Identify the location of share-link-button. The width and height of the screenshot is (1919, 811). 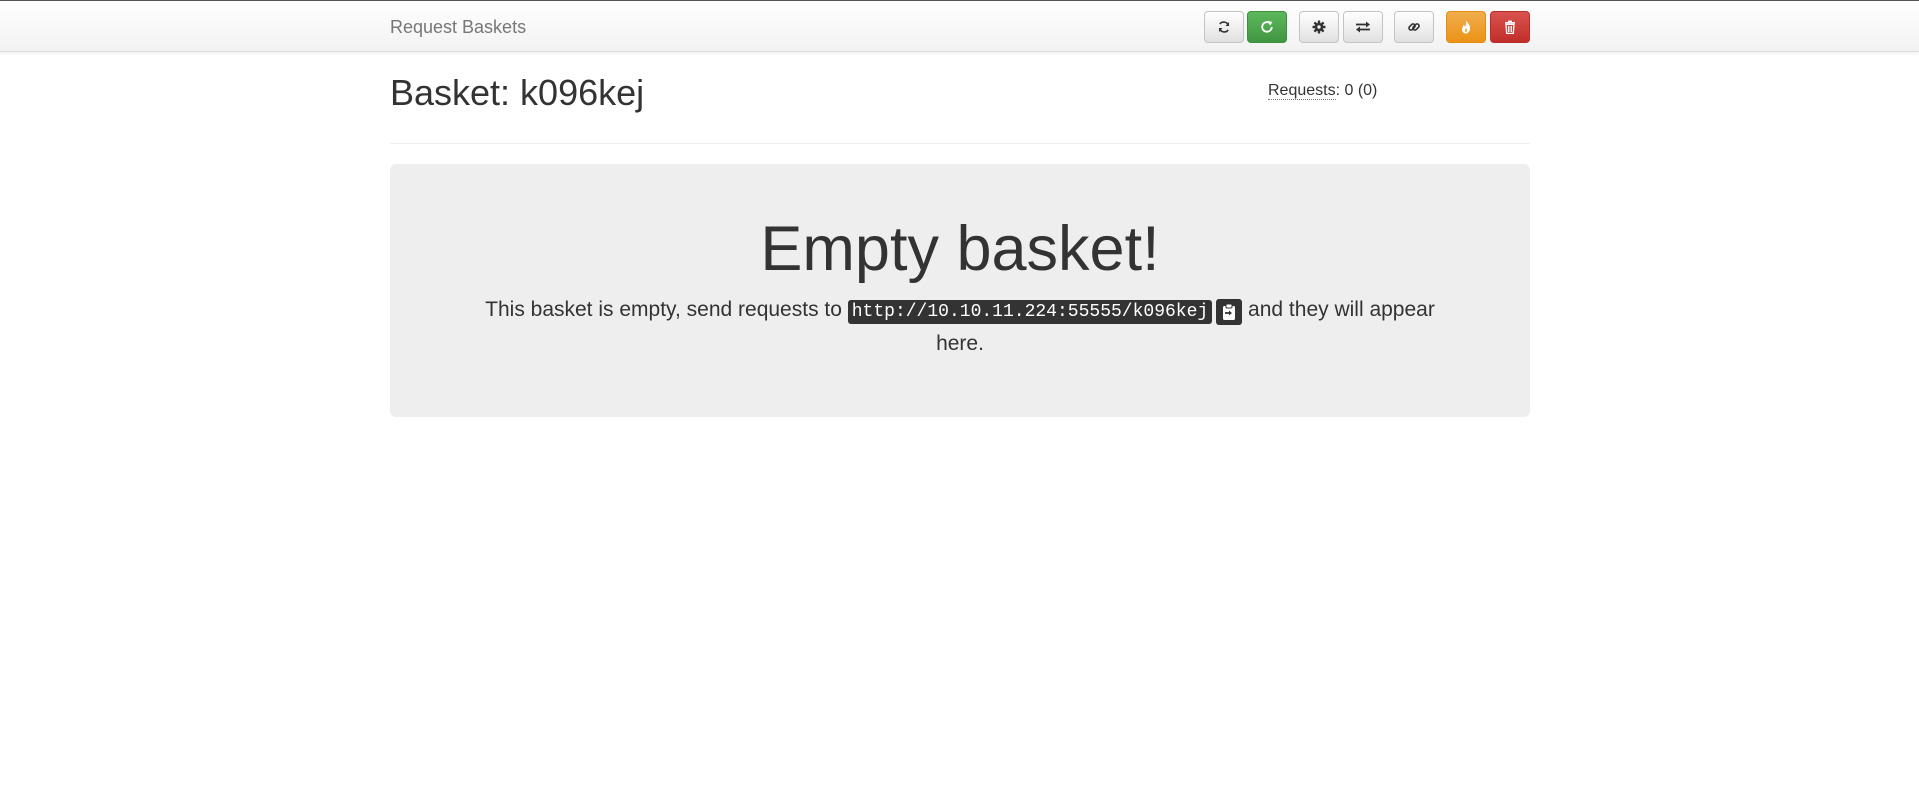
(1414, 27).